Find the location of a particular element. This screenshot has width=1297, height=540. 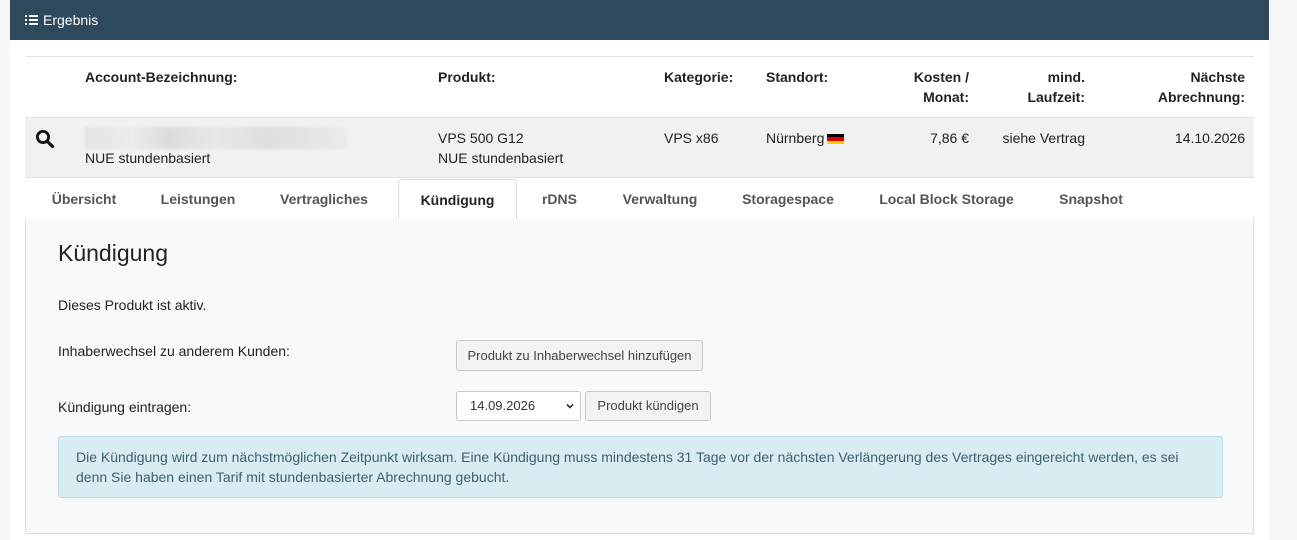

cancel-product-button: Produkt kündigen is located at coordinates (648, 406).